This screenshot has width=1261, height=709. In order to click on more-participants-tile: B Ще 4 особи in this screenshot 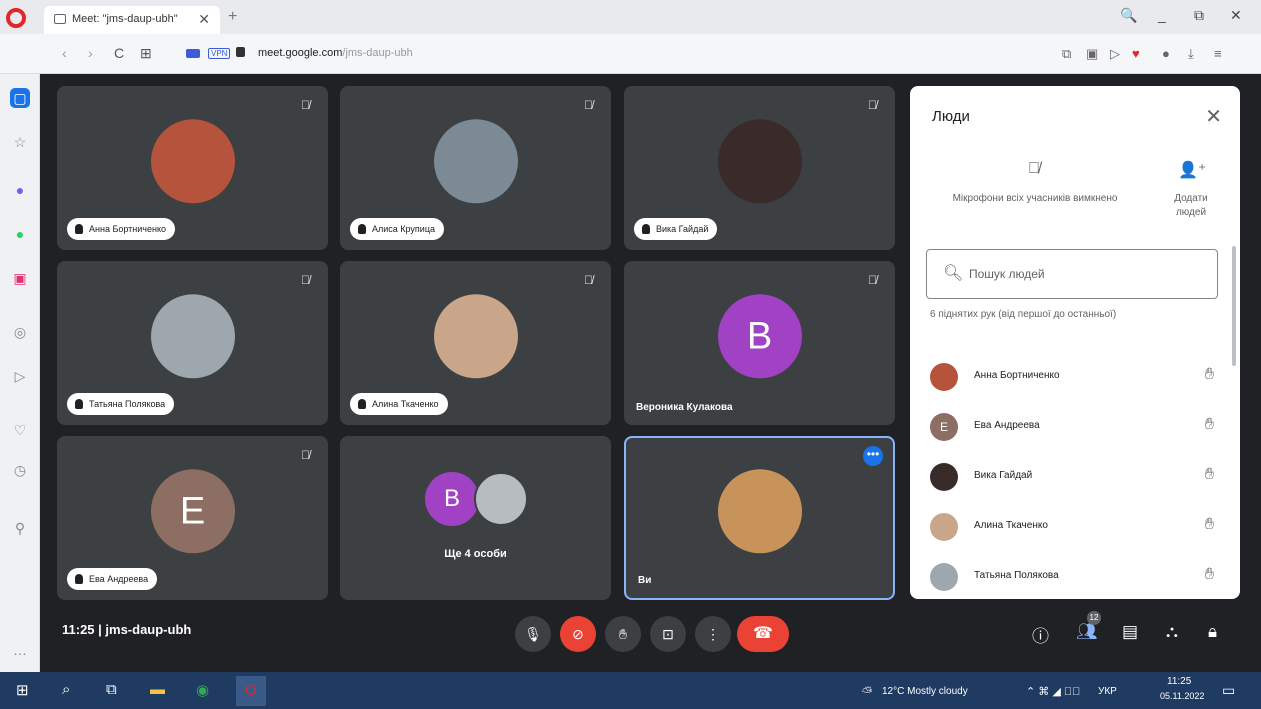, I will do `click(475, 518)`.